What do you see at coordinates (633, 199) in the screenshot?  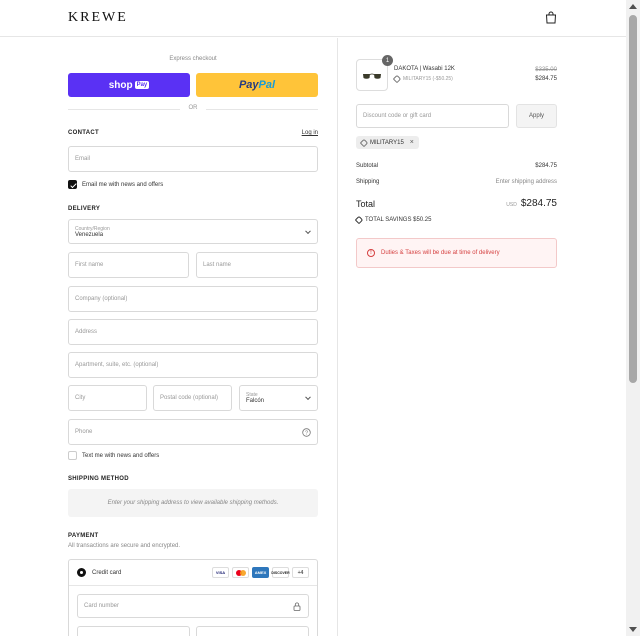 I see `scroll-thumb` at bounding box center [633, 199].